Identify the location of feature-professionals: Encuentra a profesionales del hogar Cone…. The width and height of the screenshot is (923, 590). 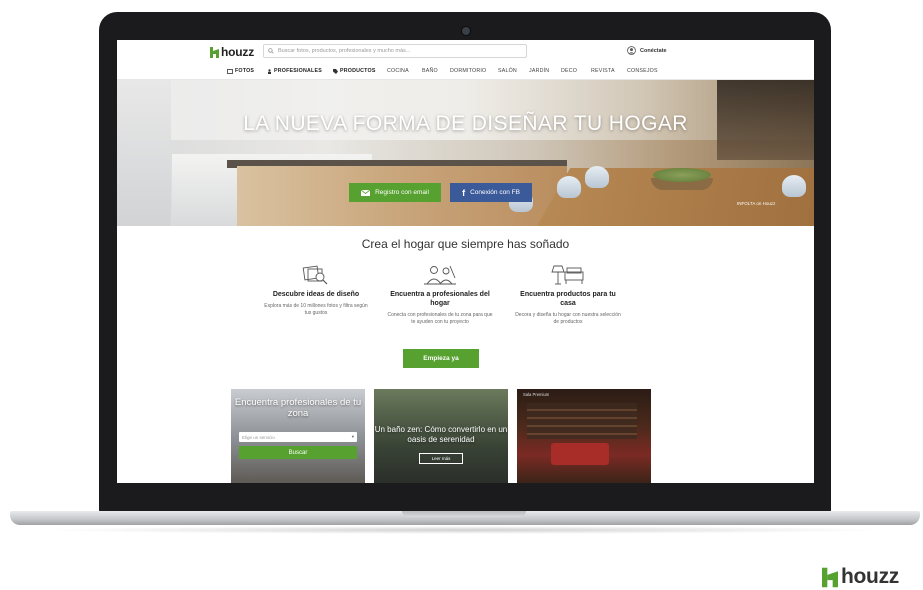
(440, 295).